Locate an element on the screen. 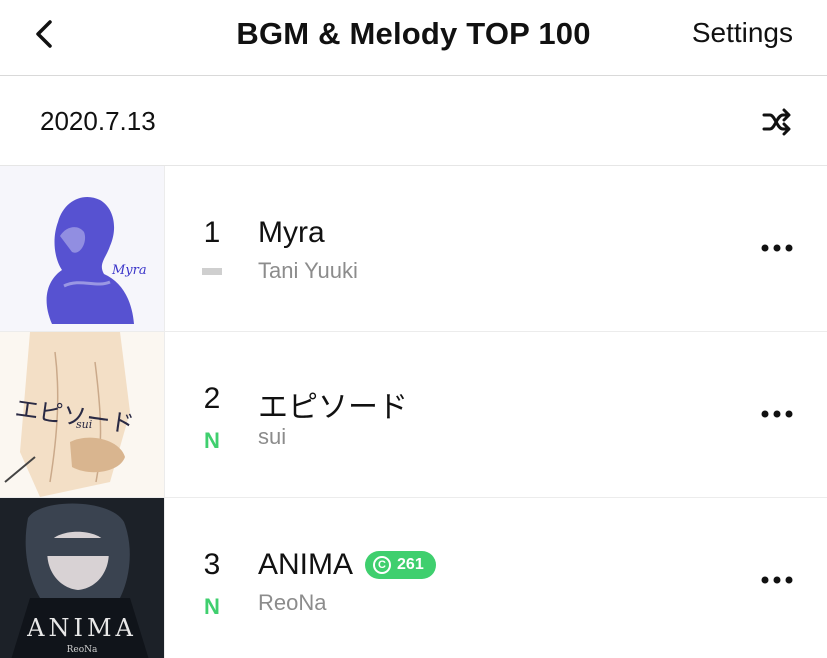  shuffle-button is located at coordinates (777, 122).